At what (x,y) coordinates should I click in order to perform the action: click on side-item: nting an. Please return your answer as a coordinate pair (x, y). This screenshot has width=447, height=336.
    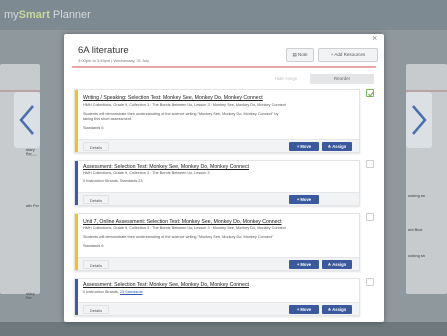
    Looking at the image, I should click on (31, 155).